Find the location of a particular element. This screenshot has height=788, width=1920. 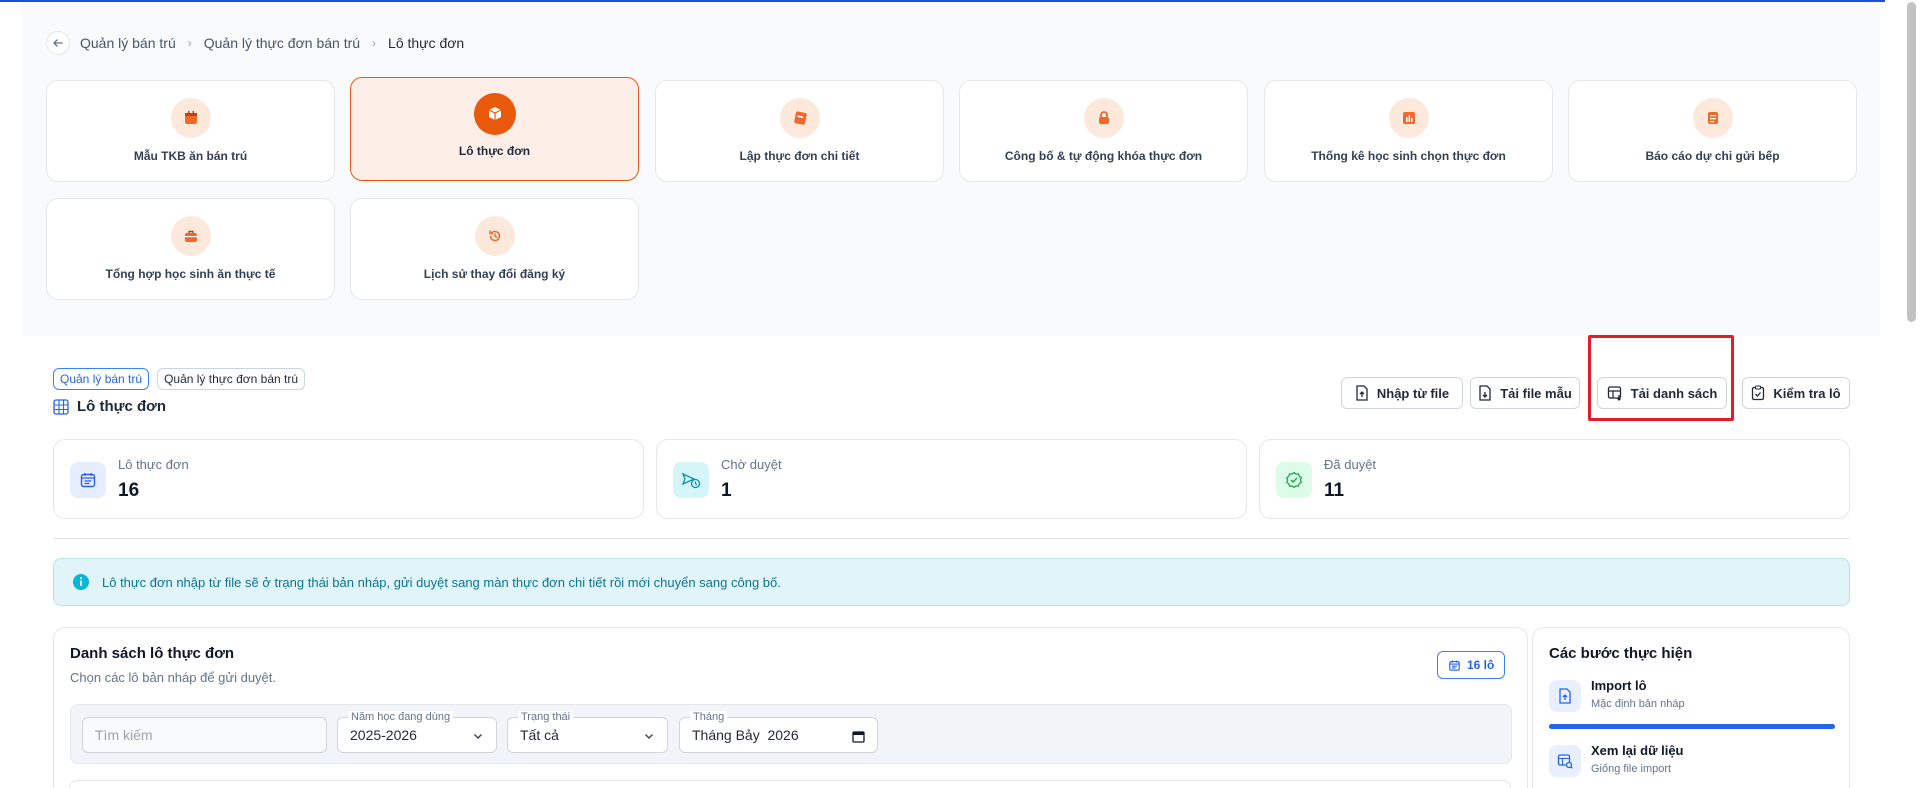

step-review: Xem lại dữ liệu Giống file import is located at coordinates (1694, 763).